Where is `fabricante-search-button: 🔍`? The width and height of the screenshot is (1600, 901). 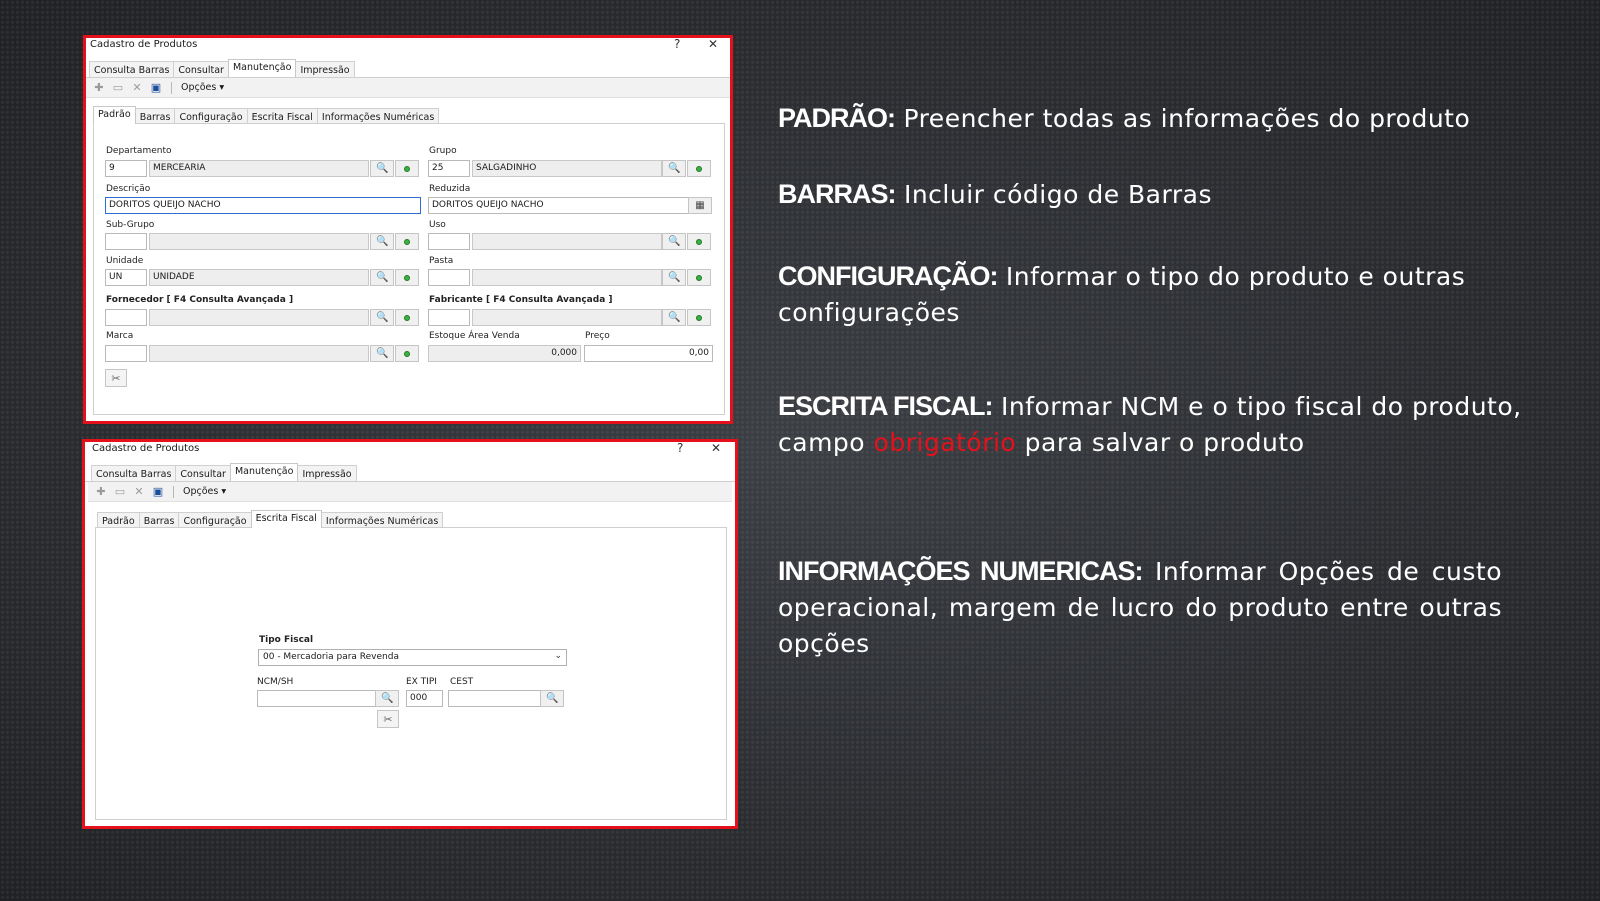
fabricante-search-button: 🔍 is located at coordinates (674, 317).